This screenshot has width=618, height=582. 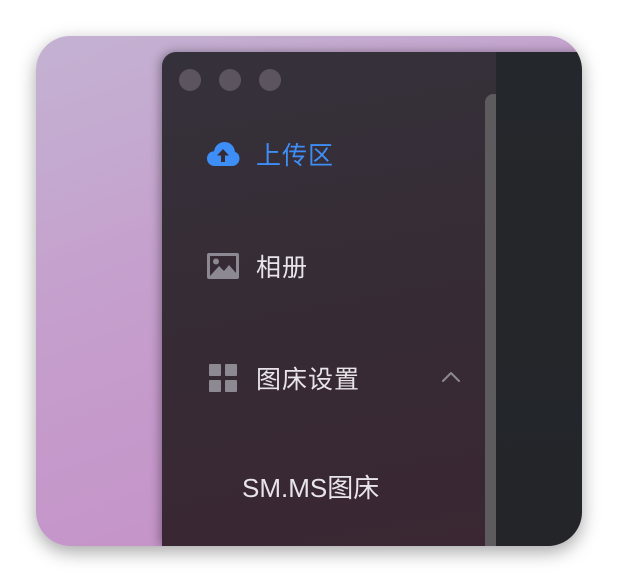 I want to click on main-panel, so click(x=539, y=299).